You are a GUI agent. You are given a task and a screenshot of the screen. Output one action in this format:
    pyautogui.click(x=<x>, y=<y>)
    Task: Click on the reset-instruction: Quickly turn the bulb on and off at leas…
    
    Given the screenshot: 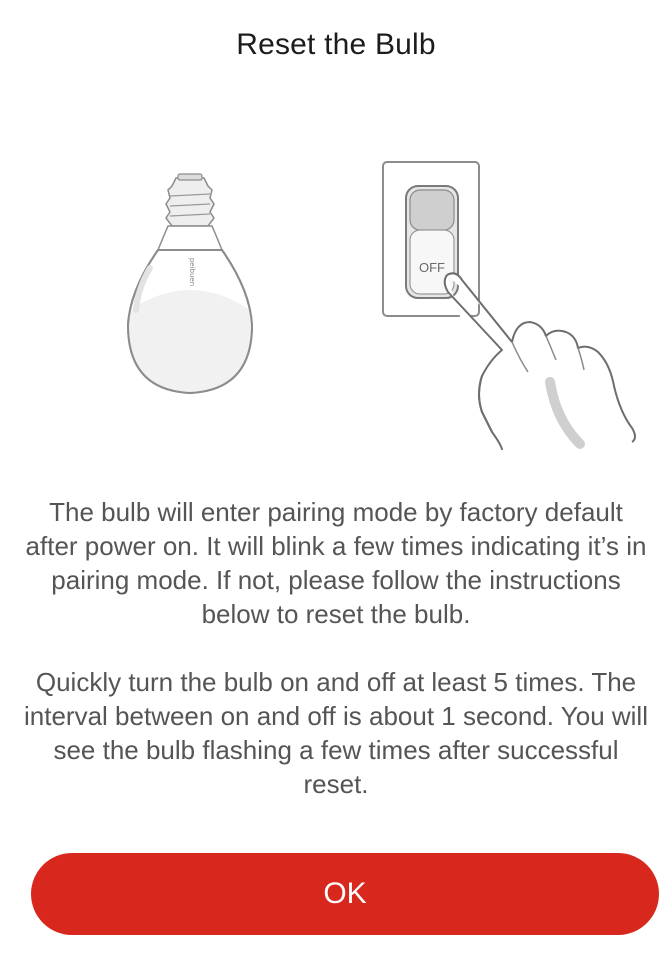 What is the action you would take?
    pyautogui.click(x=336, y=733)
    